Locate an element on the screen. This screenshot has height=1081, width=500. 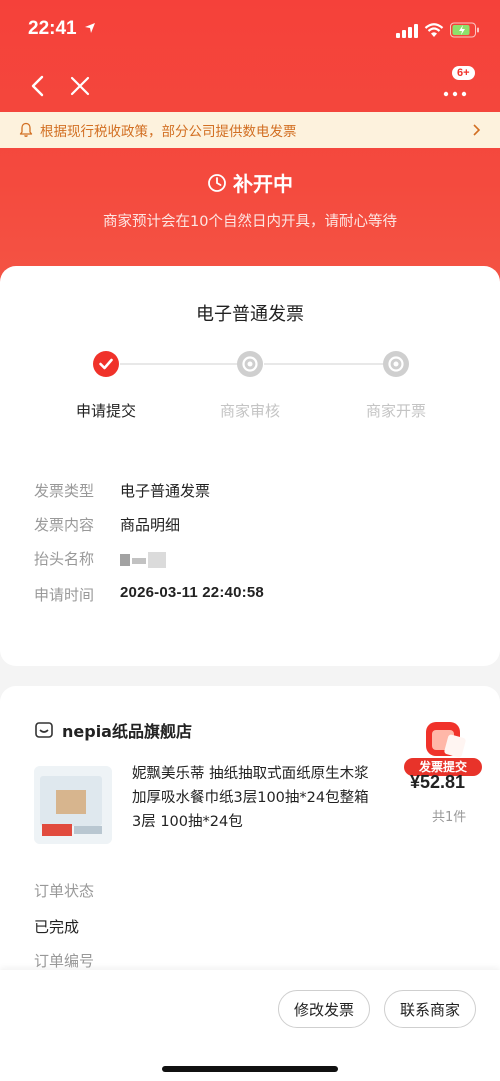
detail-row-invoice-content: 发票内容 商品明细 is located at coordinates (107, 524).